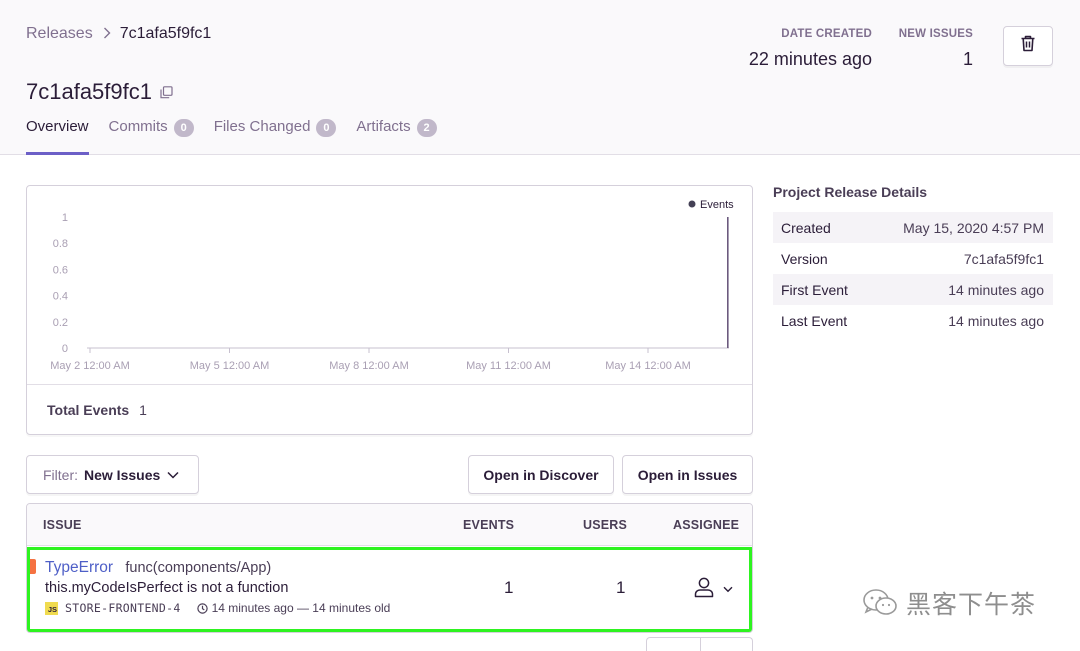  What do you see at coordinates (541, 474) in the screenshot?
I see `open-in-discover-button: Open in Discover` at bounding box center [541, 474].